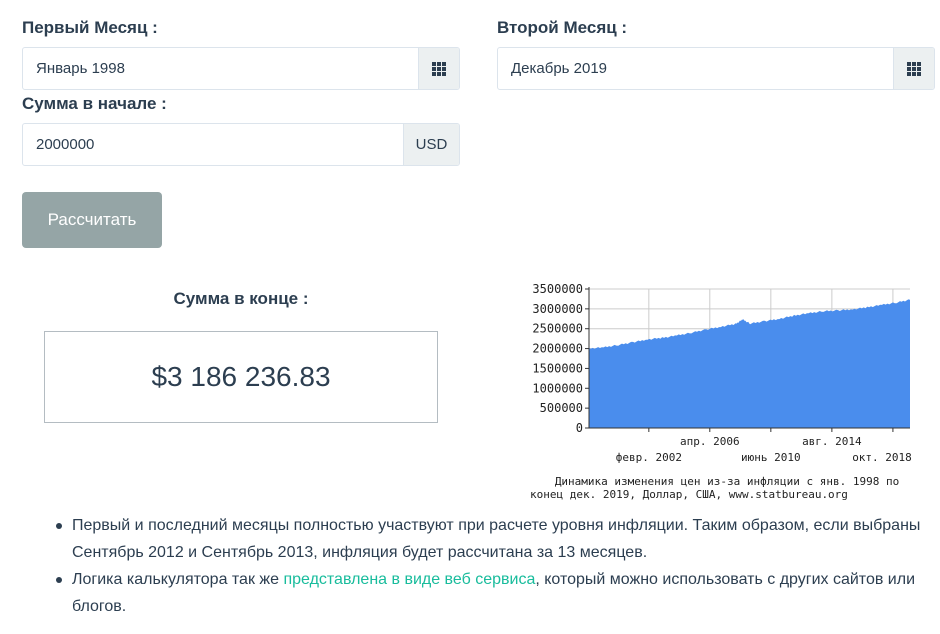 Image resolution: width=940 pixels, height=634 pixels. What do you see at coordinates (90, 27) in the screenshot?
I see `first-month-label: Первый Месяц :` at bounding box center [90, 27].